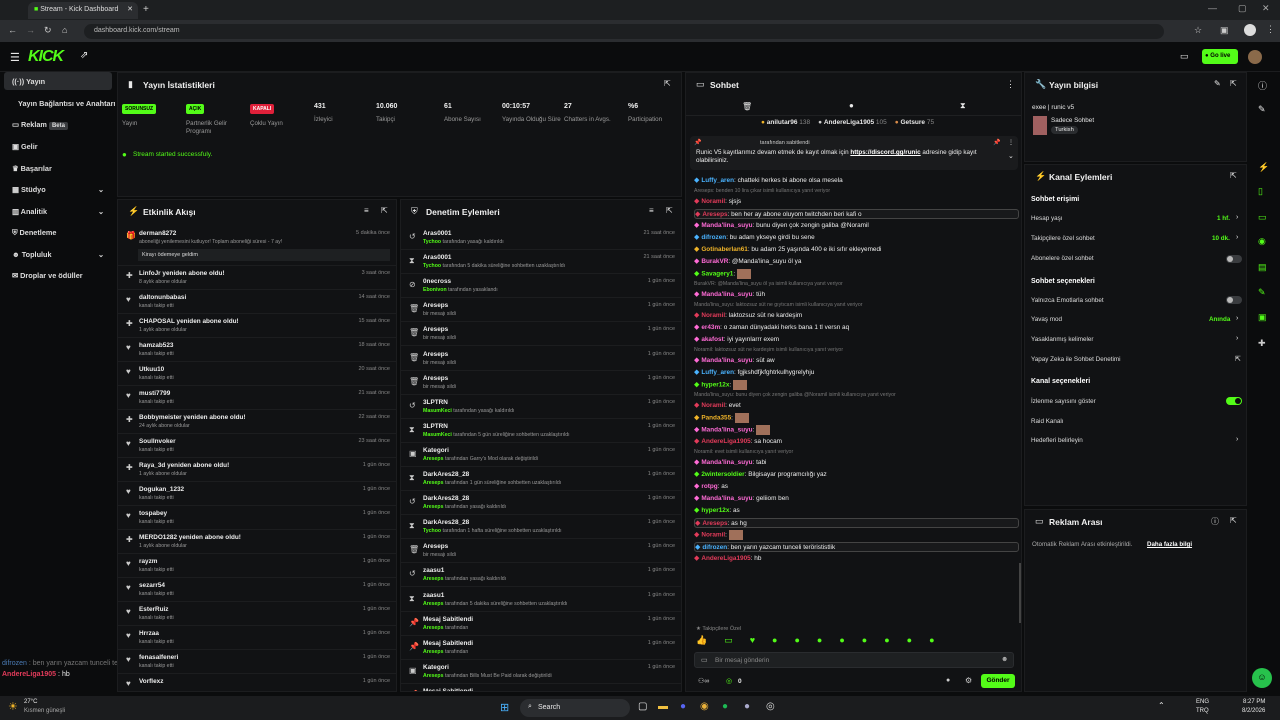 The width and height of the screenshot is (1280, 720). Describe the element at coordinates (1224, 30) in the screenshot. I see `extensions-icon: ▣` at that location.